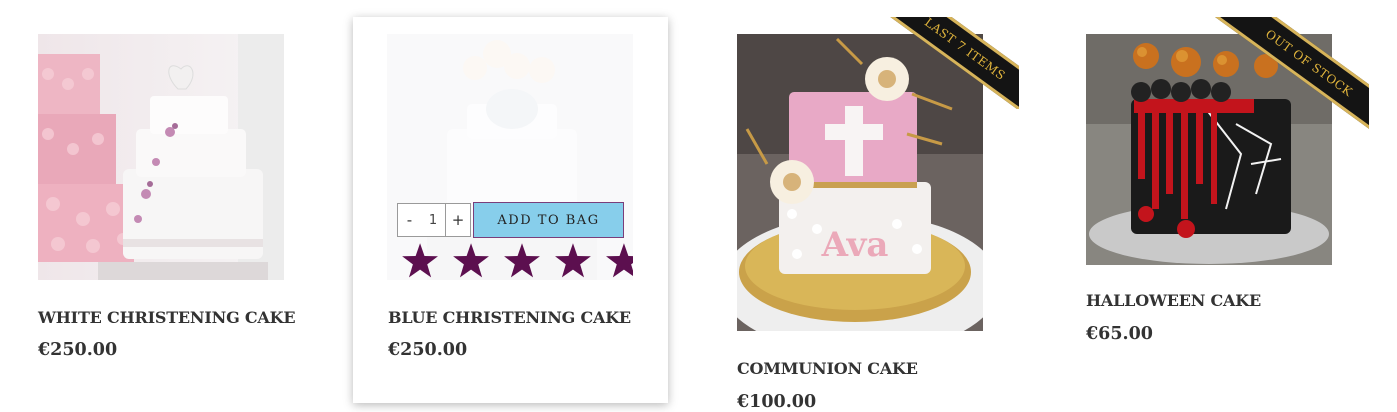 This screenshot has height=412, width=1397. Describe the element at coordinates (777, 402) in the screenshot. I see `product-price: €100.00` at that location.